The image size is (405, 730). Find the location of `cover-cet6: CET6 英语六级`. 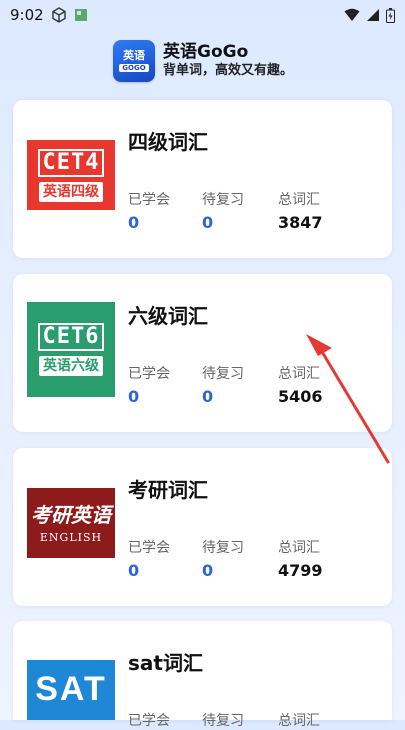

cover-cet6: CET6 英语六级 is located at coordinates (71, 349).